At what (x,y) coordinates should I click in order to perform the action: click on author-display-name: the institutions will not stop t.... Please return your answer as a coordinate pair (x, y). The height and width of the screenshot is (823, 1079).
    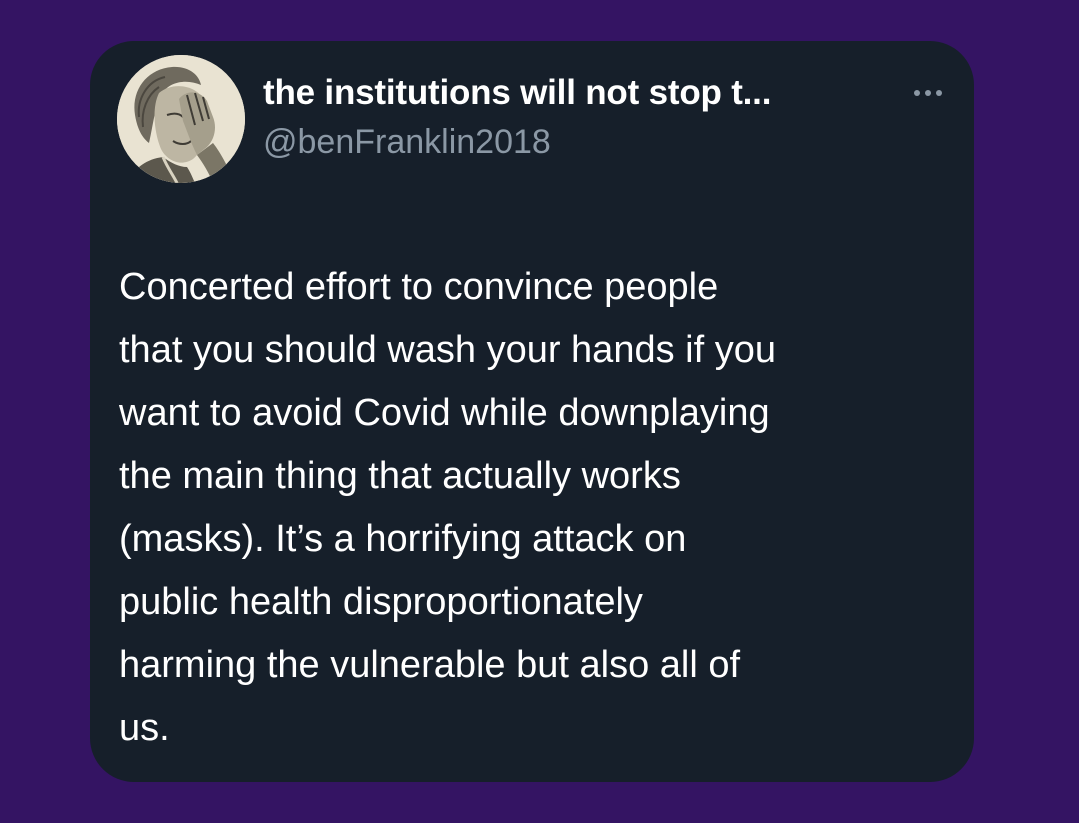
    Looking at the image, I should click on (517, 93).